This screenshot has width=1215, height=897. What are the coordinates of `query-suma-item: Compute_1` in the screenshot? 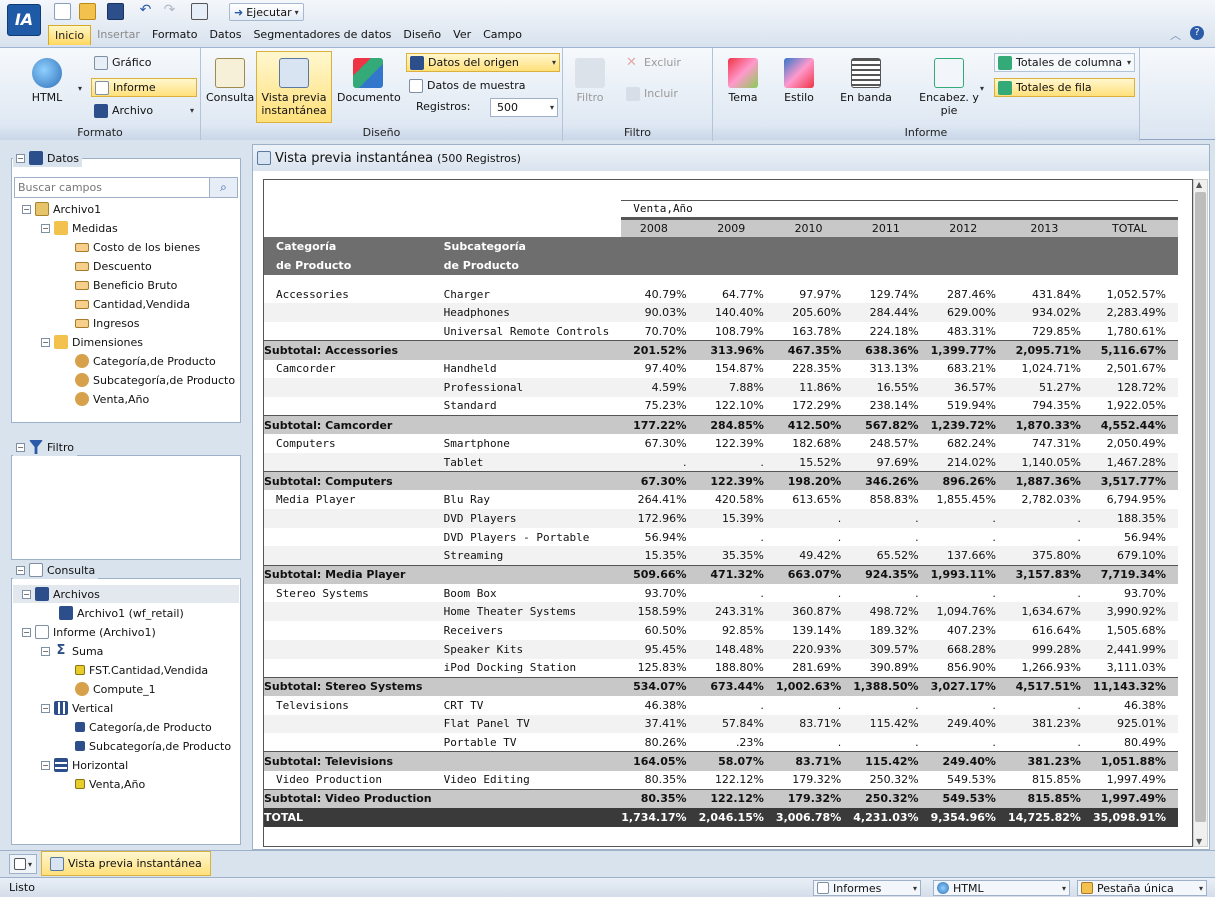 It's located at (115, 689).